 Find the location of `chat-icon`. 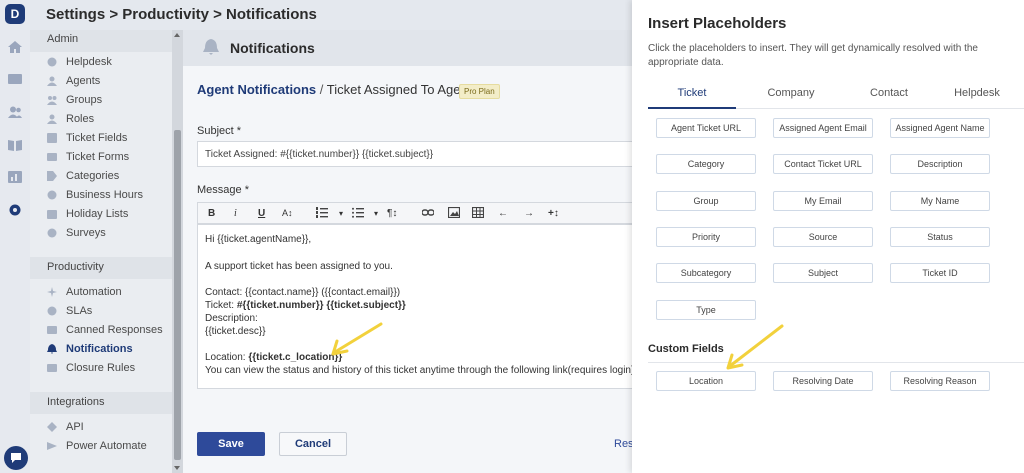

chat-icon is located at coordinates (16, 458).